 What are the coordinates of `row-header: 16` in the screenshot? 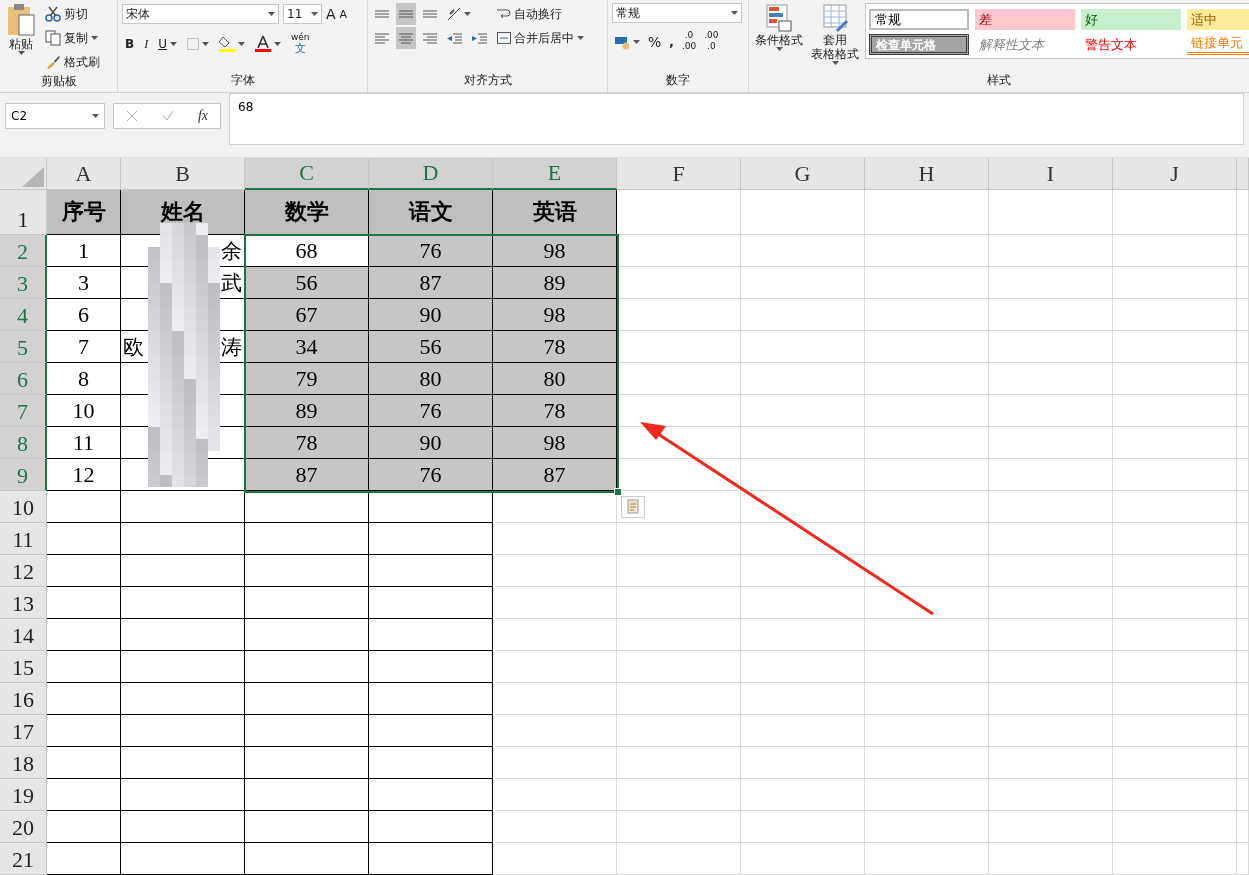 It's located at (23, 699).